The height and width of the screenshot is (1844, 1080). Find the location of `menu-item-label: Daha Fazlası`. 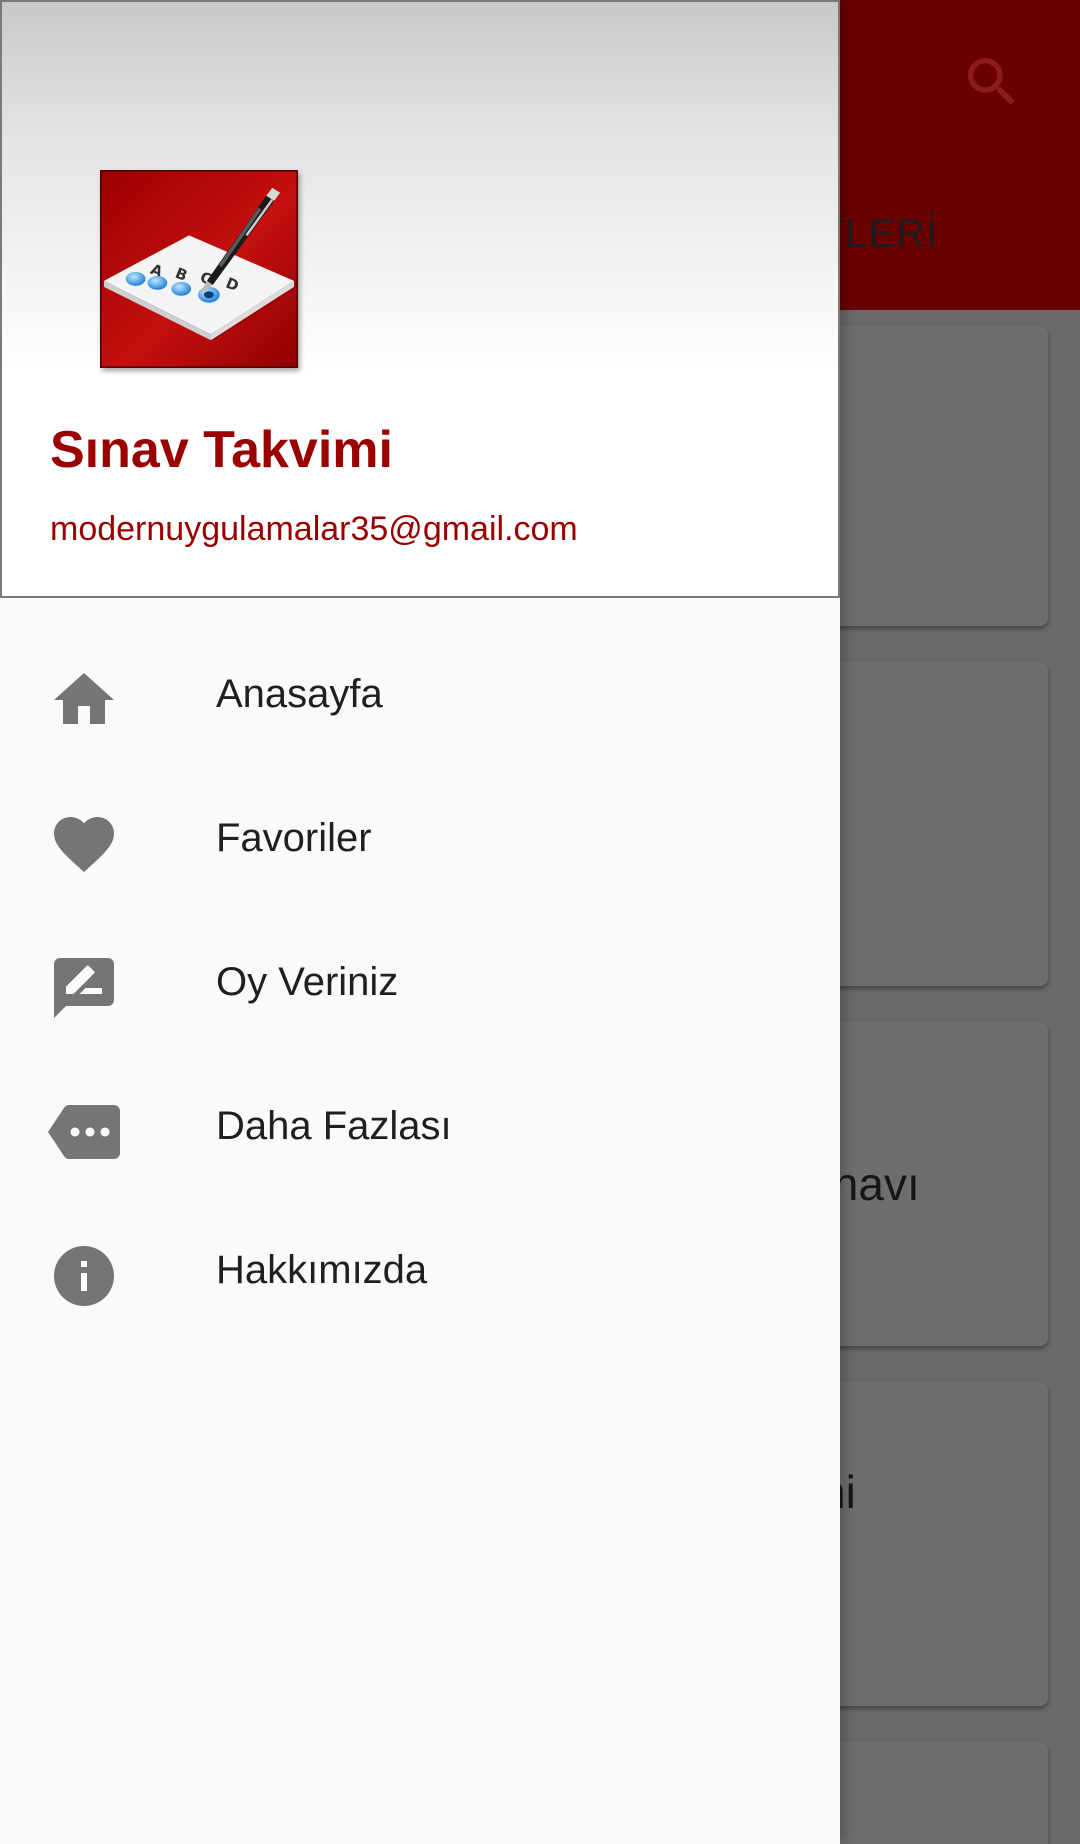

menu-item-label: Daha Fazlası is located at coordinates (334, 1126).